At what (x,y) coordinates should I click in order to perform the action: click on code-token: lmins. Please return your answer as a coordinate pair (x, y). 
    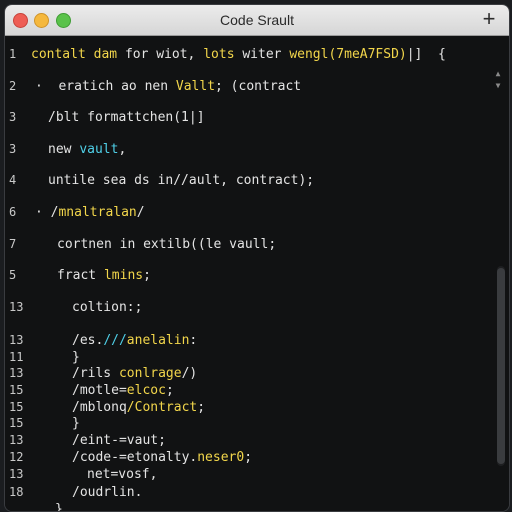
    Looking at the image, I should click on (123, 275).